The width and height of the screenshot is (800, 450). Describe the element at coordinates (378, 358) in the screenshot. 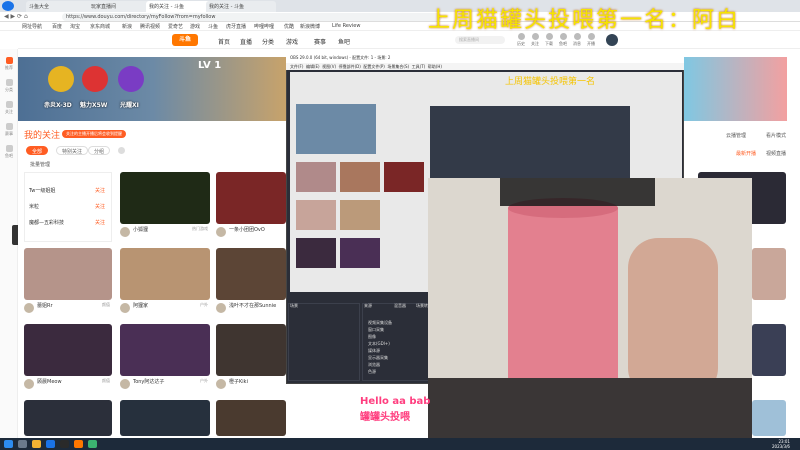

I see `source-item: 显示器采集` at that location.